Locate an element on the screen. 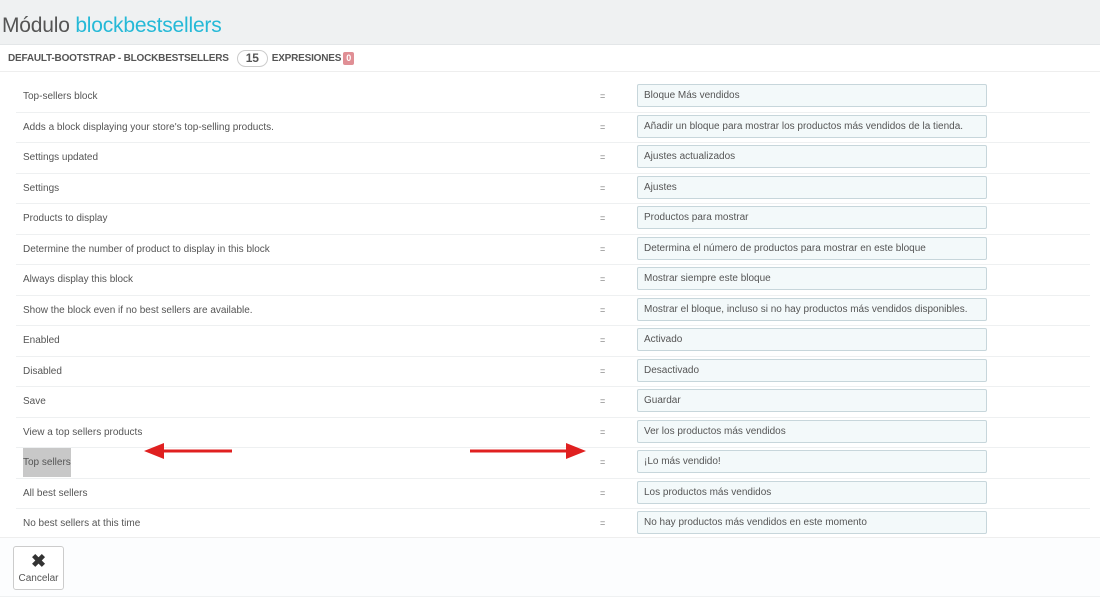  translation-row: Products to display = is located at coordinates (553, 219).